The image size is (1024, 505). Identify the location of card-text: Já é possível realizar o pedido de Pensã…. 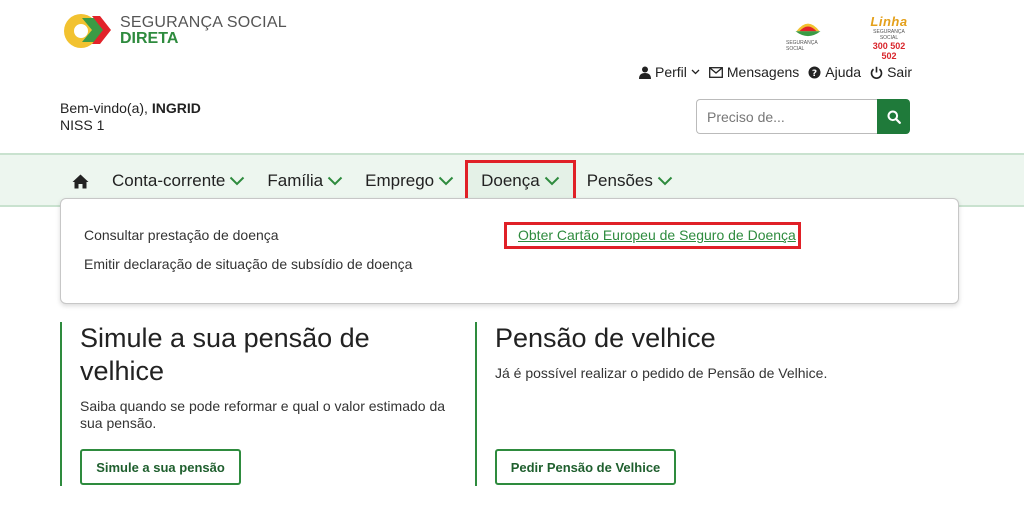
(661, 373).